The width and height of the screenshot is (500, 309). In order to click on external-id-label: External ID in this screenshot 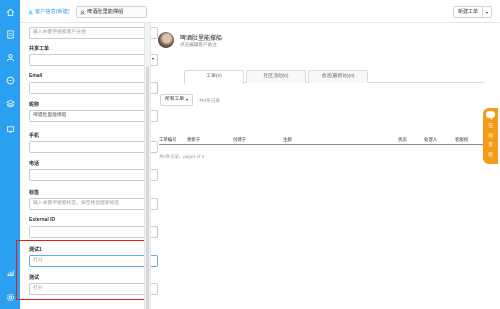, I will do `click(42, 220)`.